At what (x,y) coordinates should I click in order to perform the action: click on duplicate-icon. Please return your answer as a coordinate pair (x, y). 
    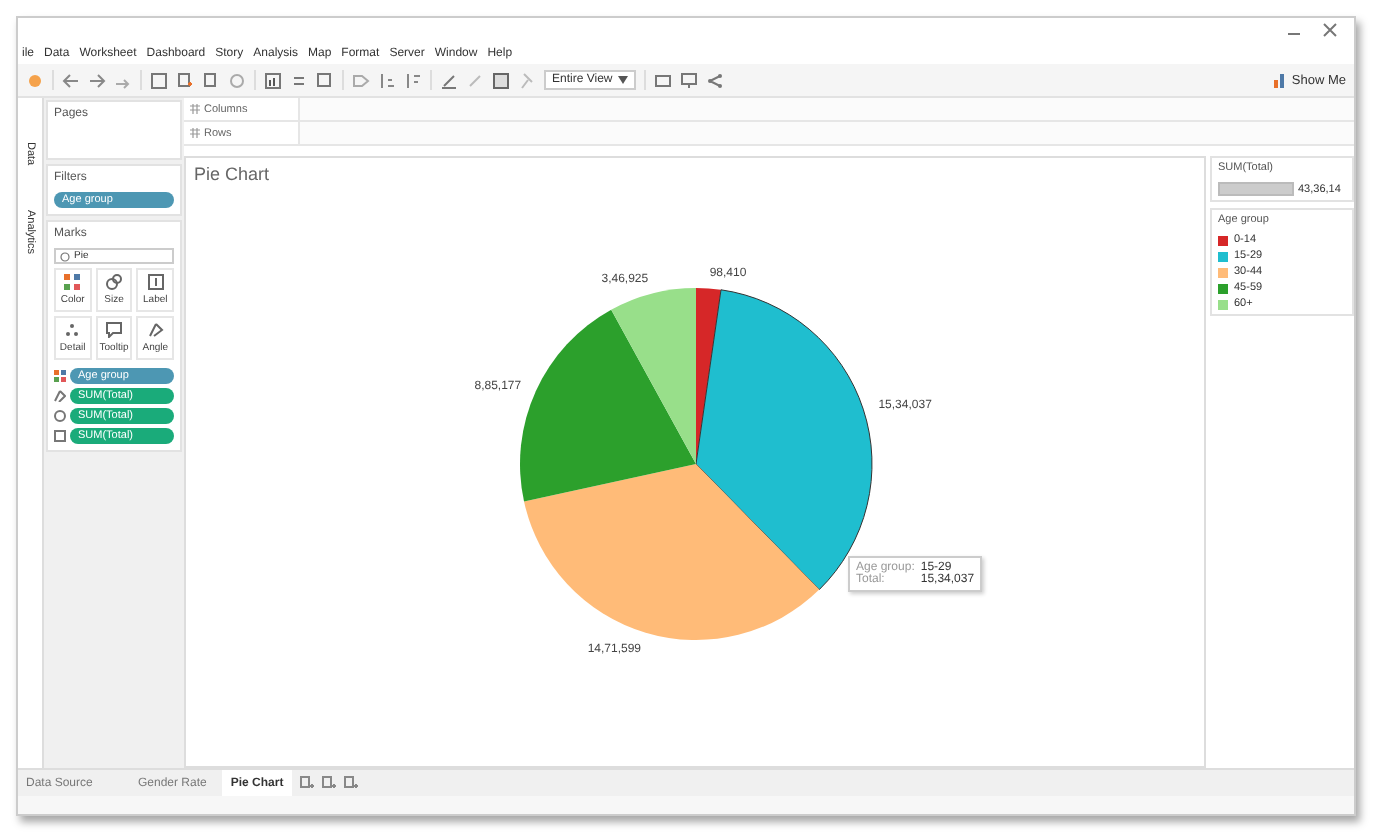
    Looking at the image, I should click on (211, 80).